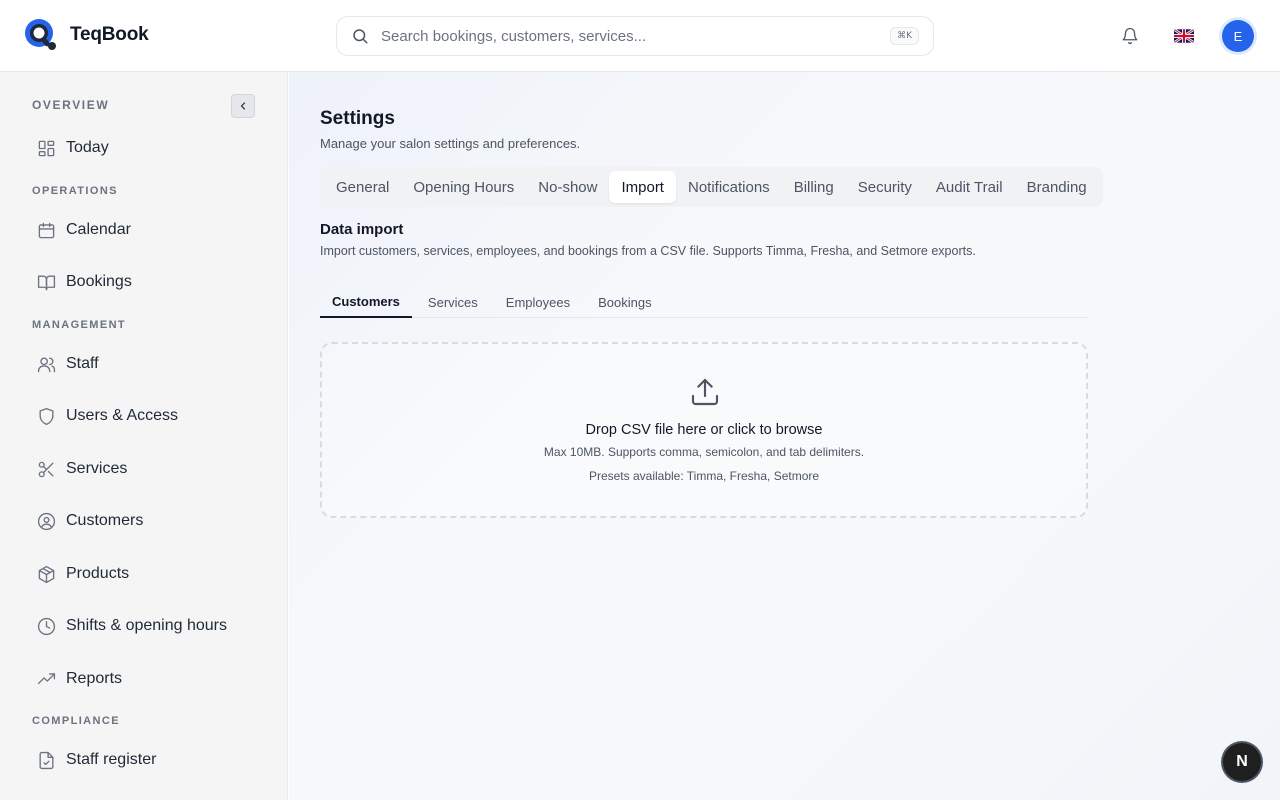  What do you see at coordinates (76, 721) in the screenshot?
I see `section-label-compliance: COMPLIANCE` at bounding box center [76, 721].